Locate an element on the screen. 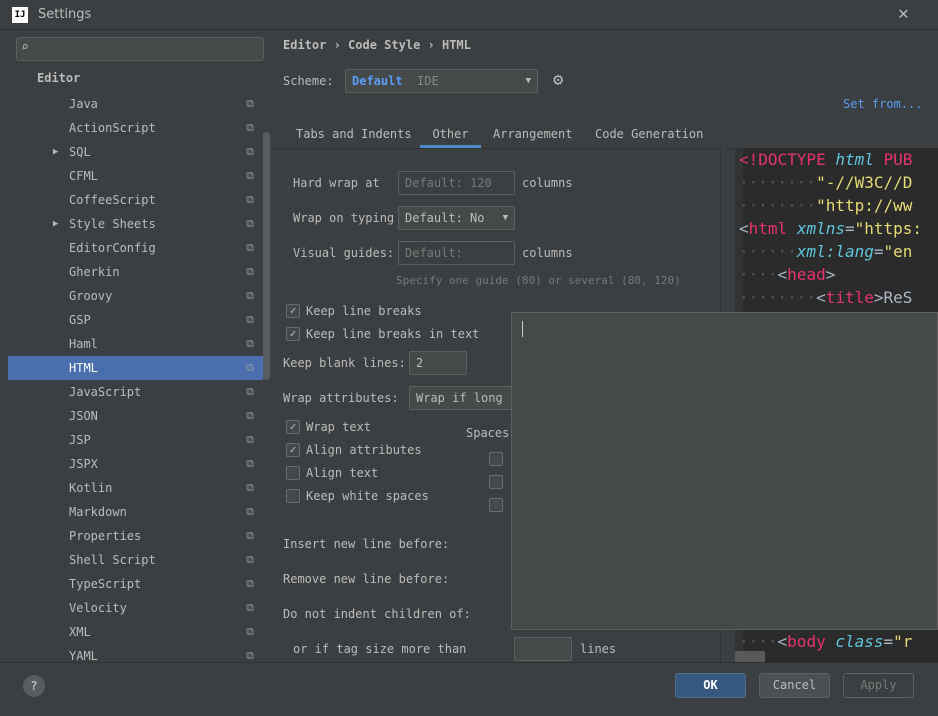 The height and width of the screenshot is (716, 938). sidebar-item-gsp: GSP ⧉ is located at coordinates (135, 320).